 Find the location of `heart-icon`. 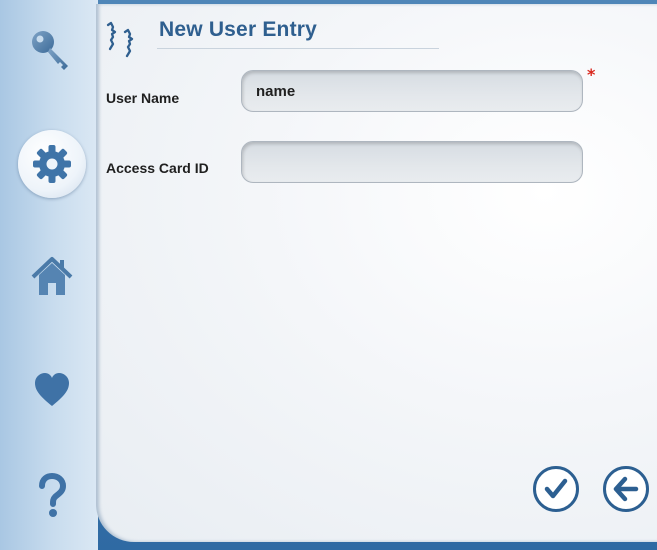

heart-icon is located at coordinates (52, 389).